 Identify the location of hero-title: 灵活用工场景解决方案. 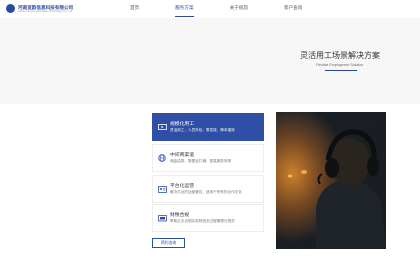
(340, 55).